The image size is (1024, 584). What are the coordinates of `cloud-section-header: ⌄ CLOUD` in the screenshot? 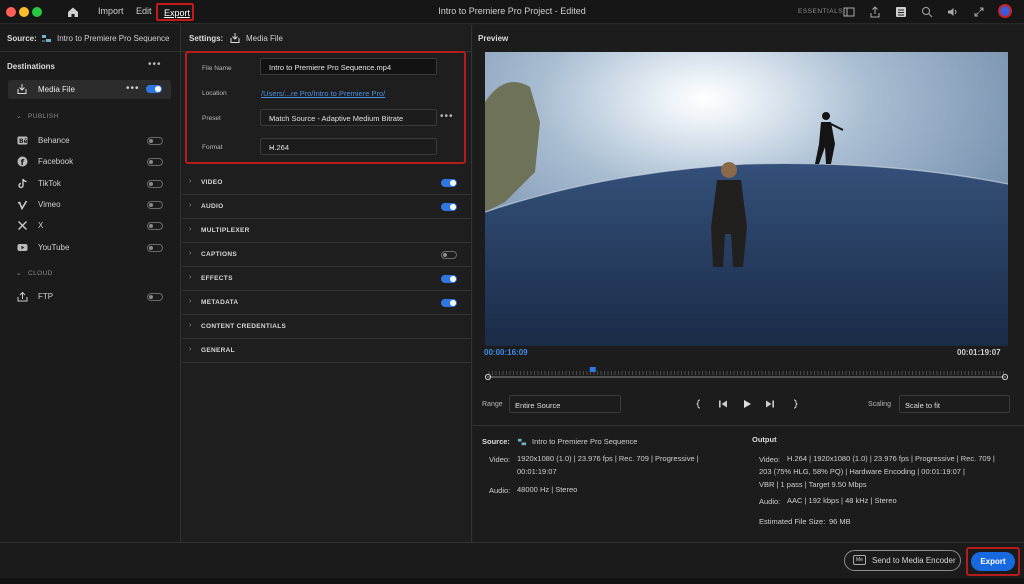 It's located at (34, 273).